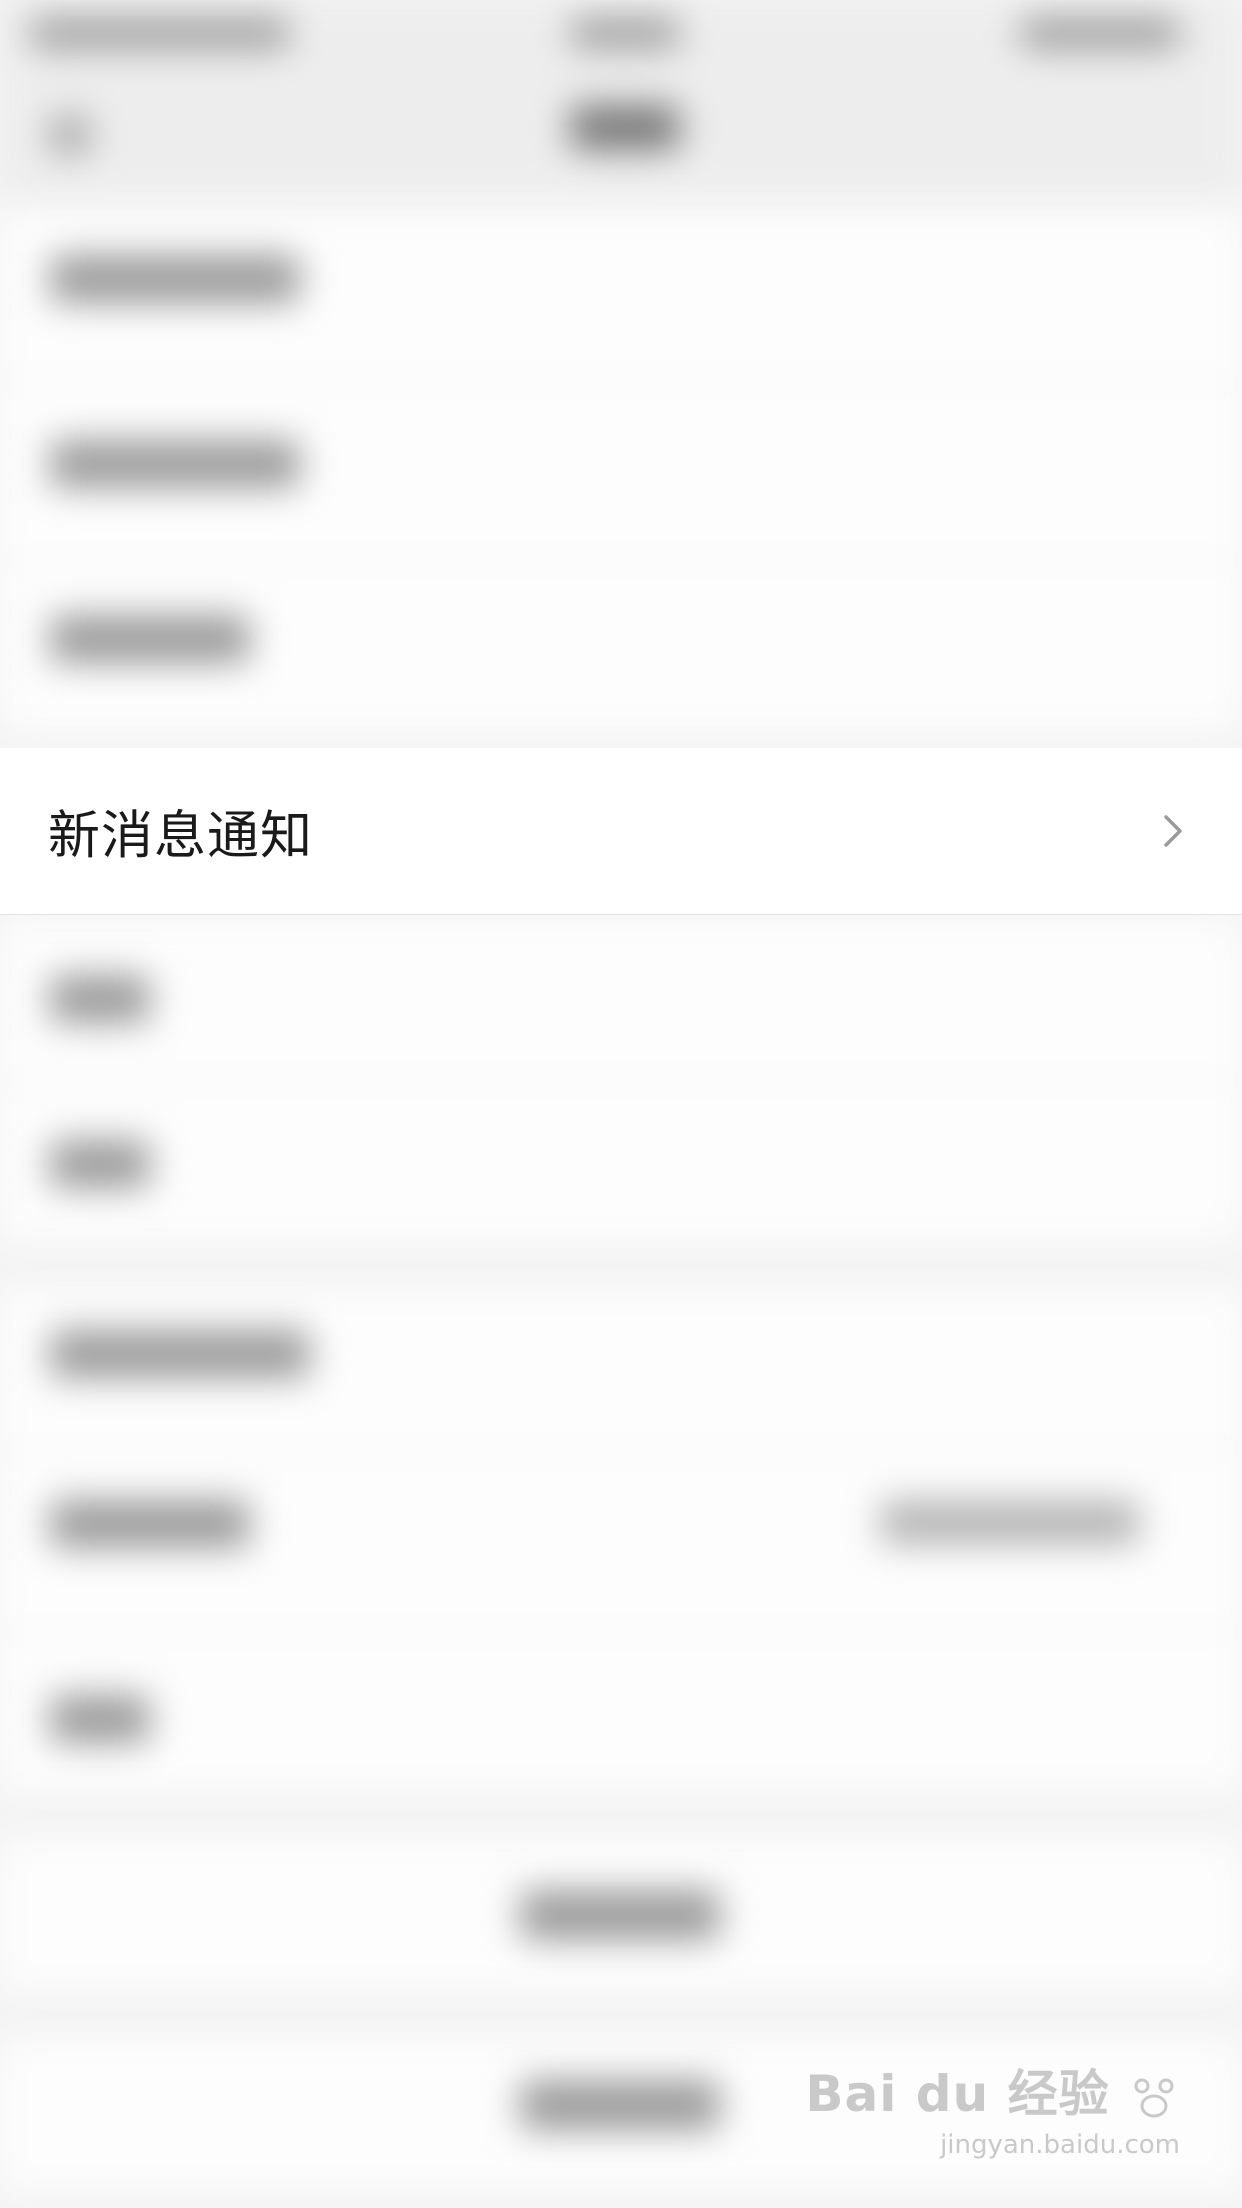 The image size is (1242, 2208). I want to click on row-label: 新消息通知, so click(181, 836).